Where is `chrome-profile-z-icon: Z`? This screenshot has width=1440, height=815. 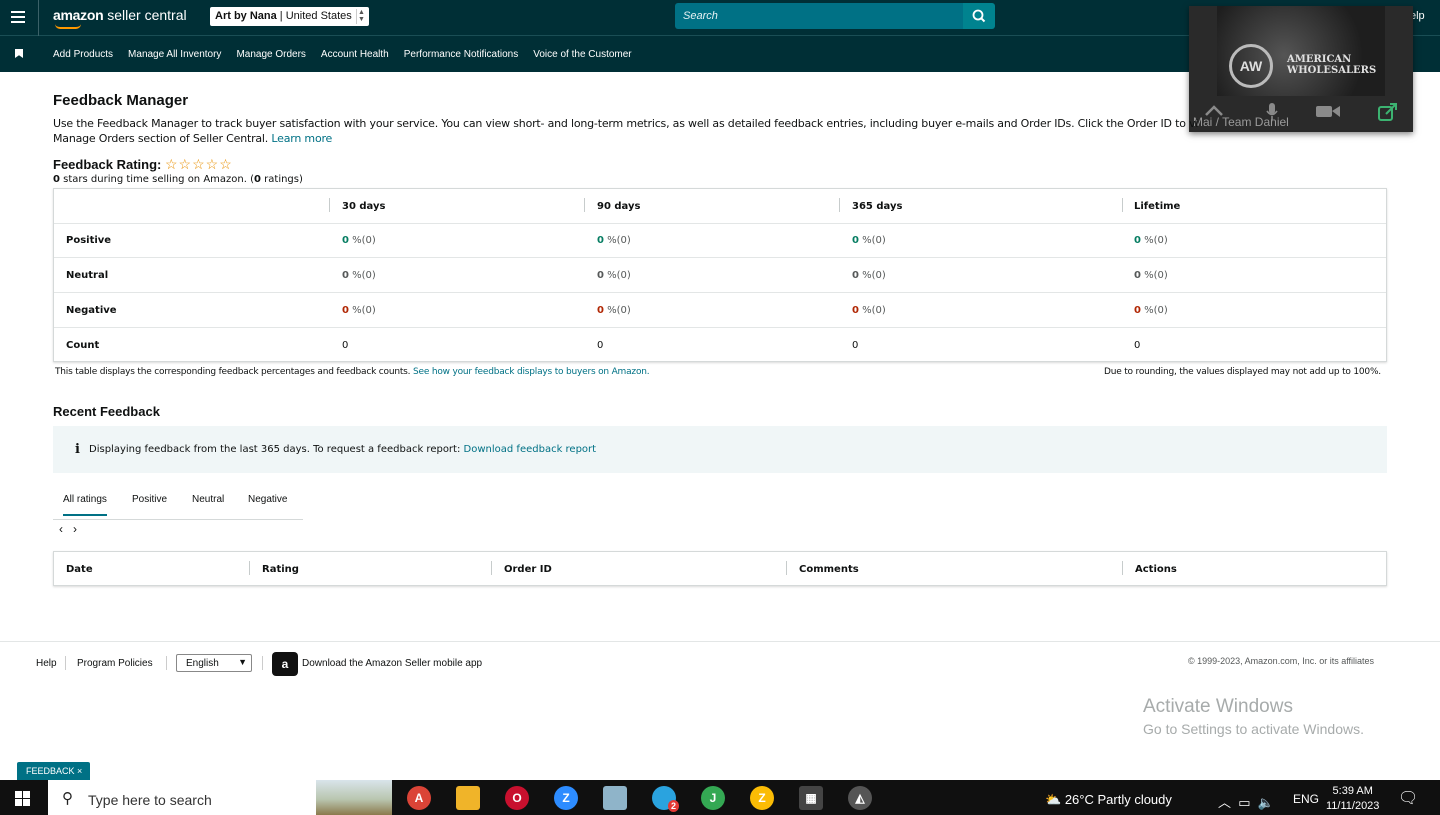
chrome-profile-z-icon: Z is located at coordinates (762, 798).